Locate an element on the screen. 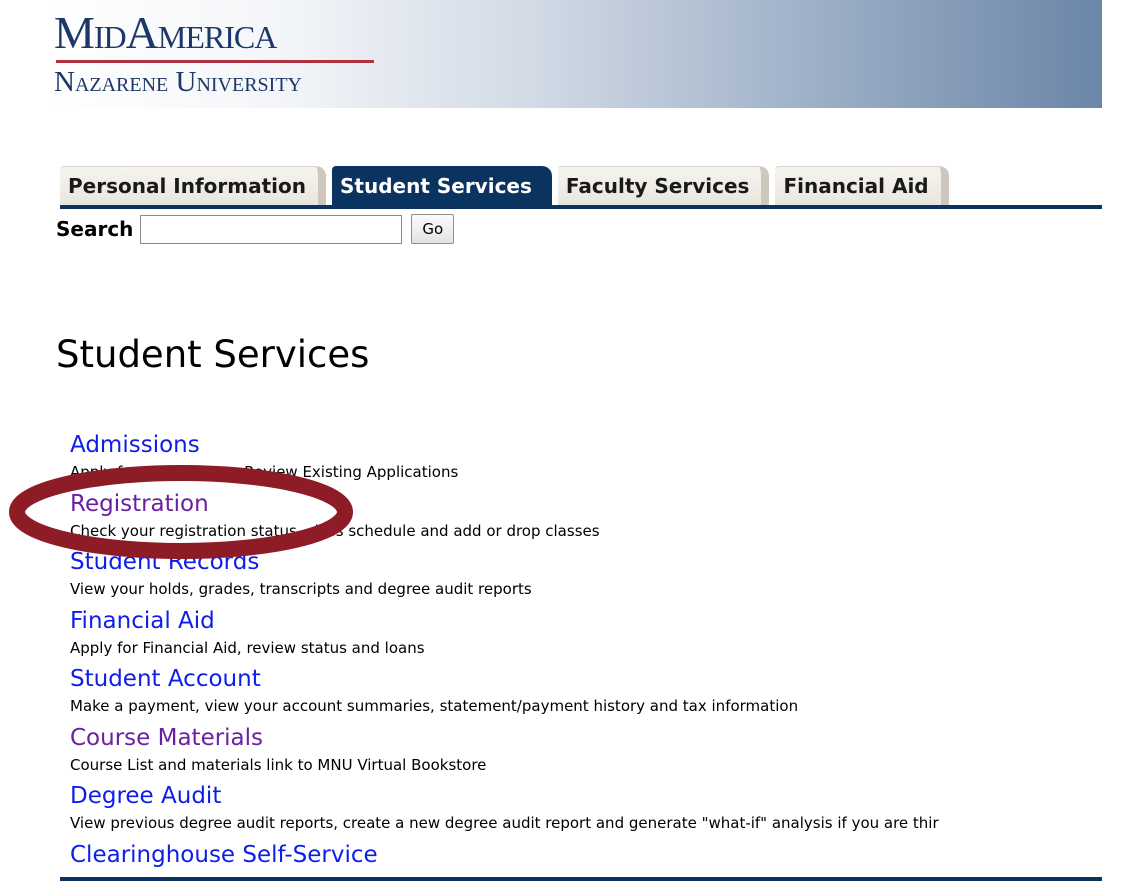 The height and width of the screenshot is (881, 1122). menu-item-clearinghouse: Clearinghouse Self-Service is located at coordinates (596, 861).